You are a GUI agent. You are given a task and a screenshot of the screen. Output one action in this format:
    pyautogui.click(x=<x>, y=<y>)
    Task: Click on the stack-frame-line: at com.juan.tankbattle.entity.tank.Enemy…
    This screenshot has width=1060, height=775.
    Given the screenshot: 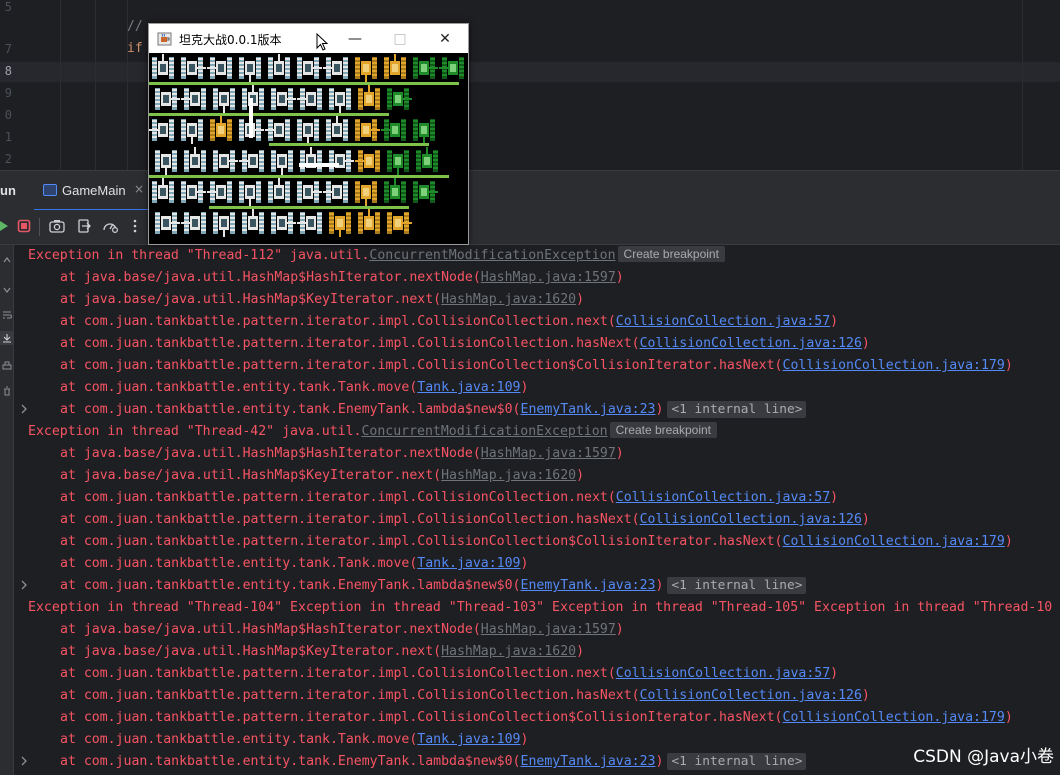 What is the action you would take?
    pyautogui.click(x=433, y=762)
    